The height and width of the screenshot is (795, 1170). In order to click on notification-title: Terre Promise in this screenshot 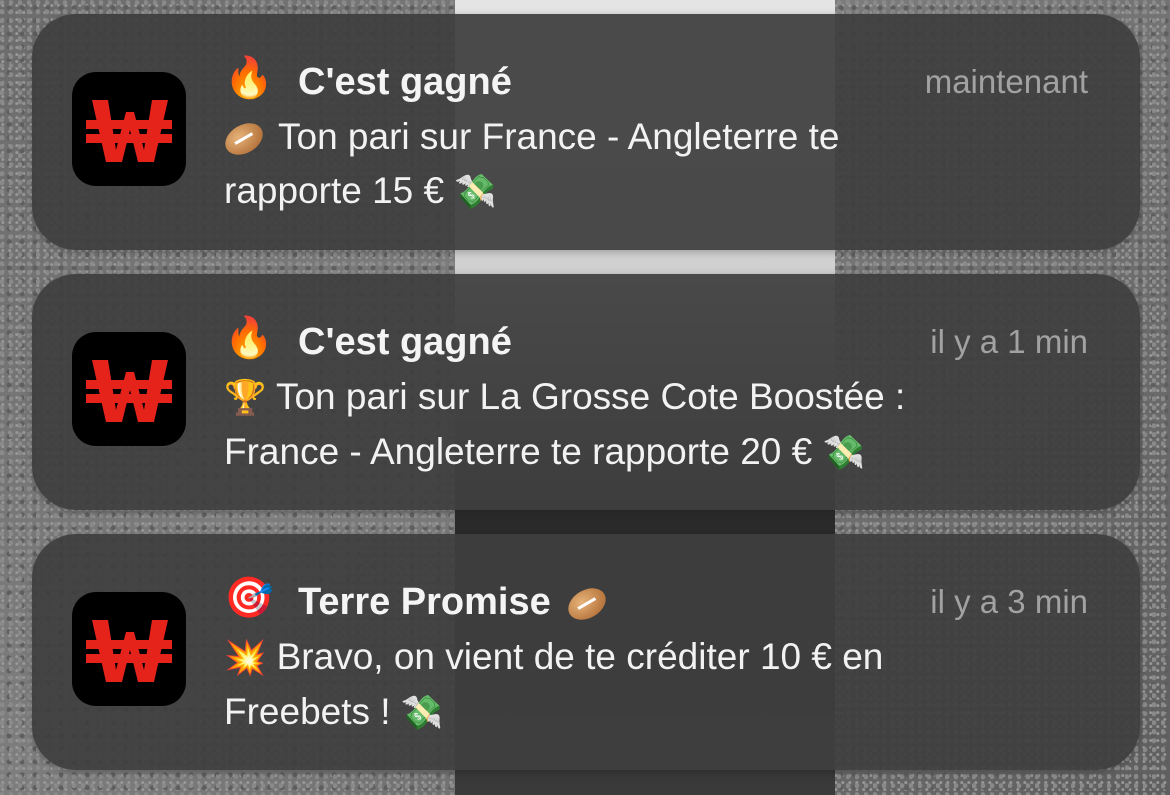, I will do `click(455, 602)`.